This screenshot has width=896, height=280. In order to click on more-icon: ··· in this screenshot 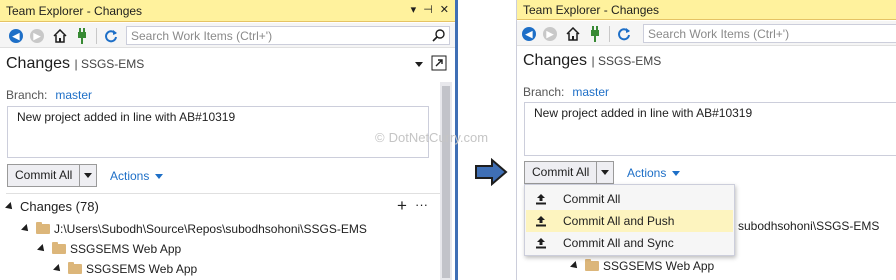, I will do `click(421, 204)`.